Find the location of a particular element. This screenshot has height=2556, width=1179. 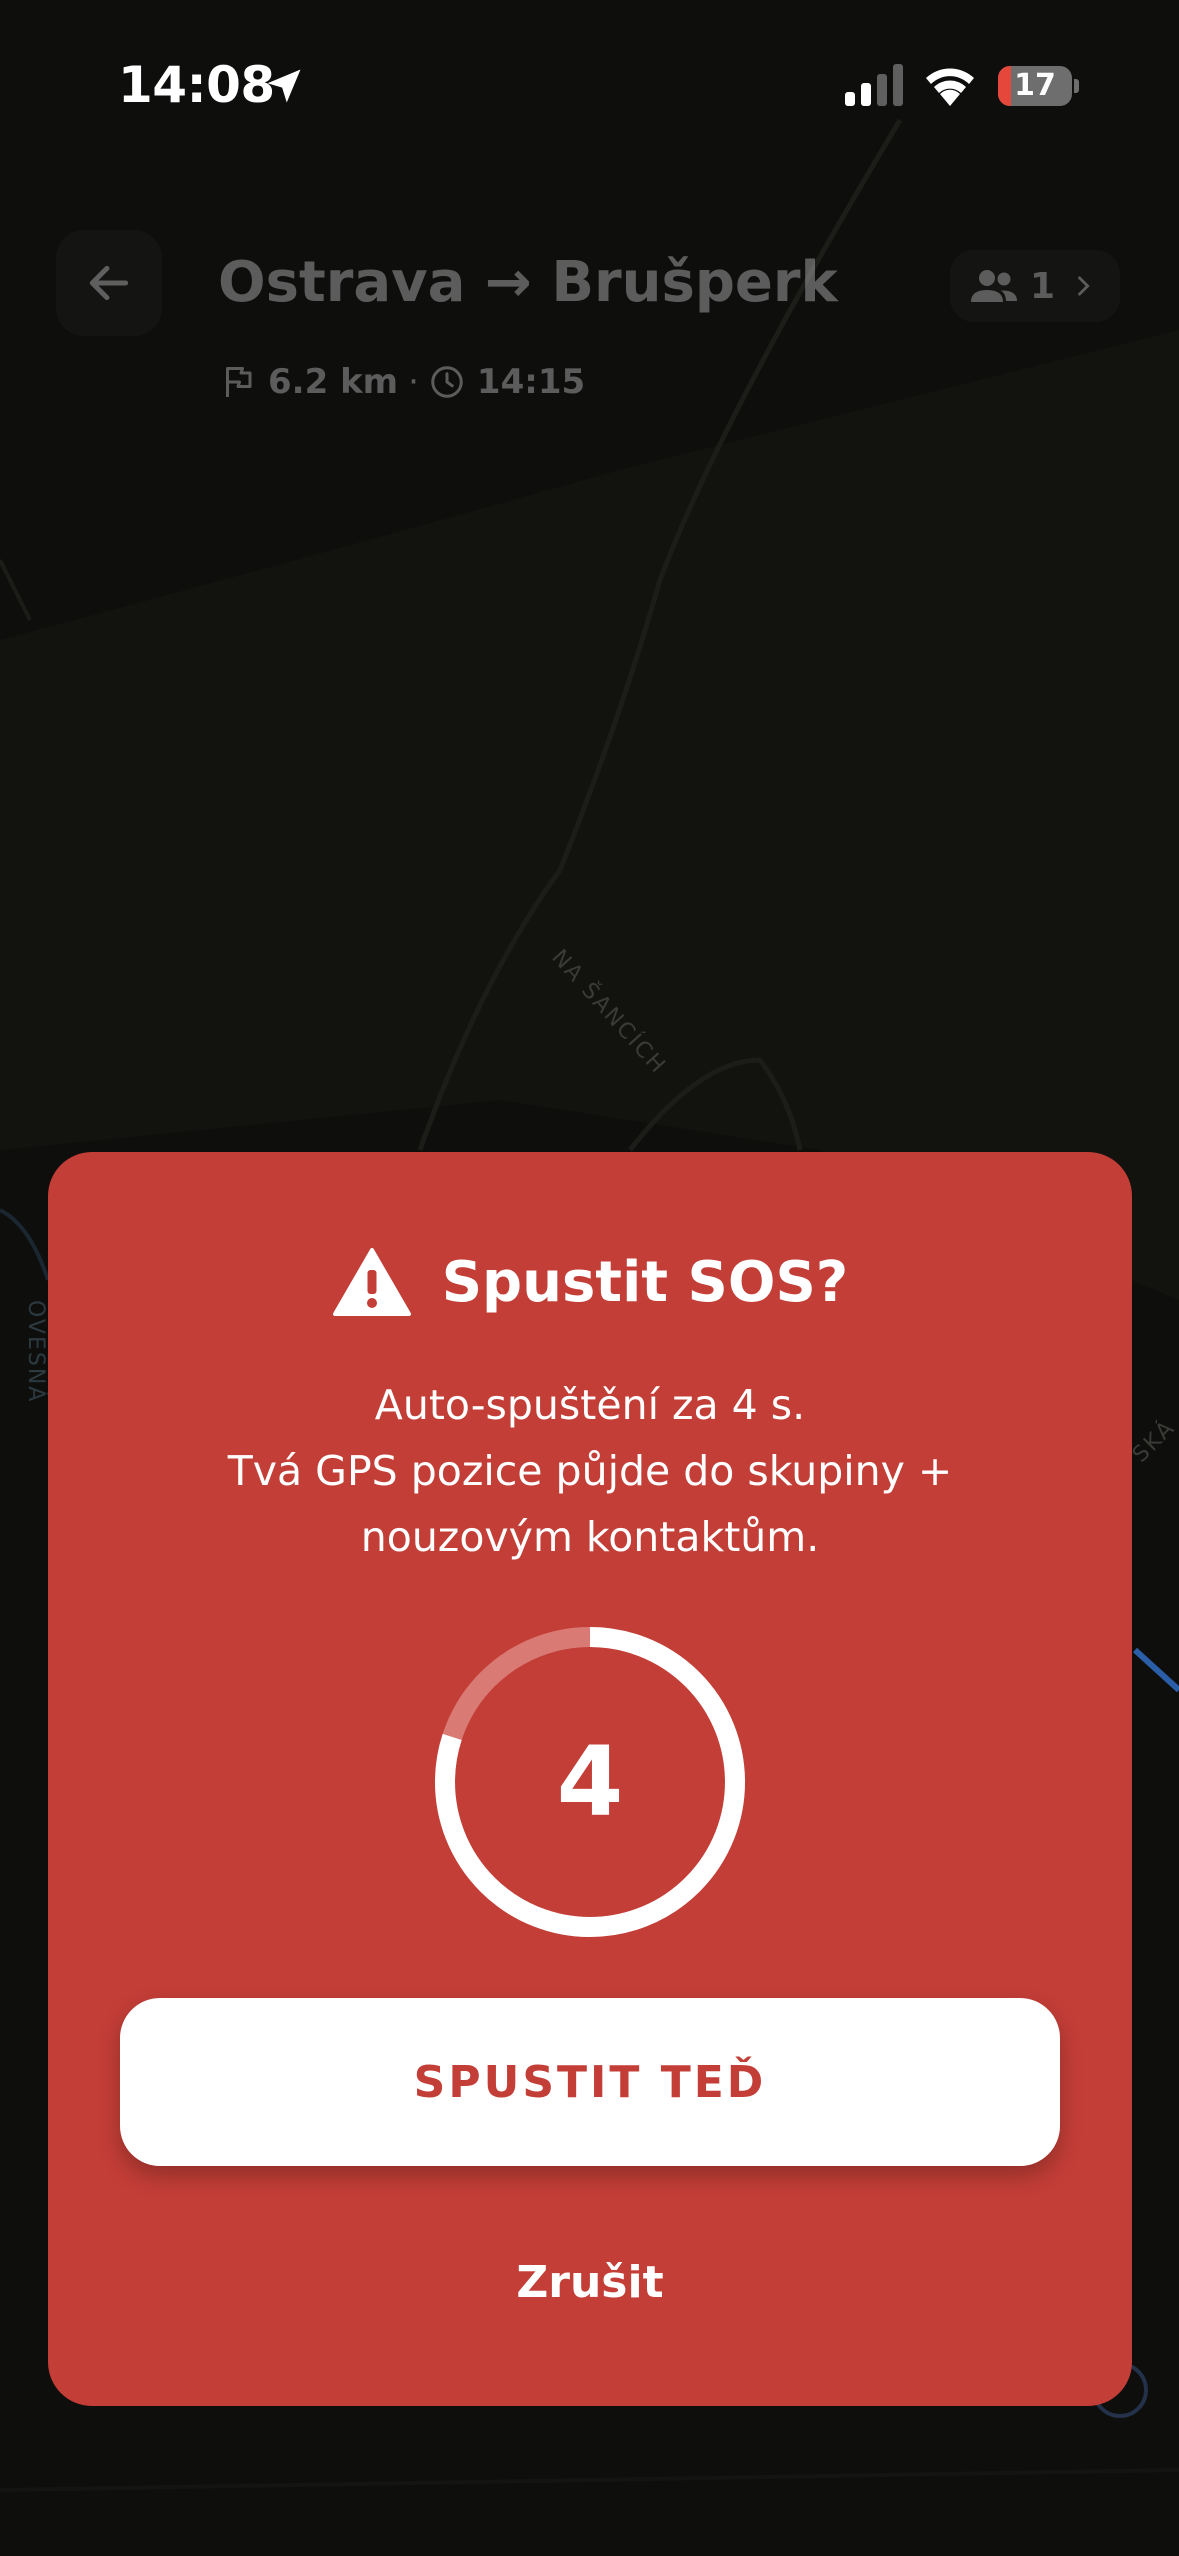

countdown-ring: 4 is located at coordinates (590, 1782).